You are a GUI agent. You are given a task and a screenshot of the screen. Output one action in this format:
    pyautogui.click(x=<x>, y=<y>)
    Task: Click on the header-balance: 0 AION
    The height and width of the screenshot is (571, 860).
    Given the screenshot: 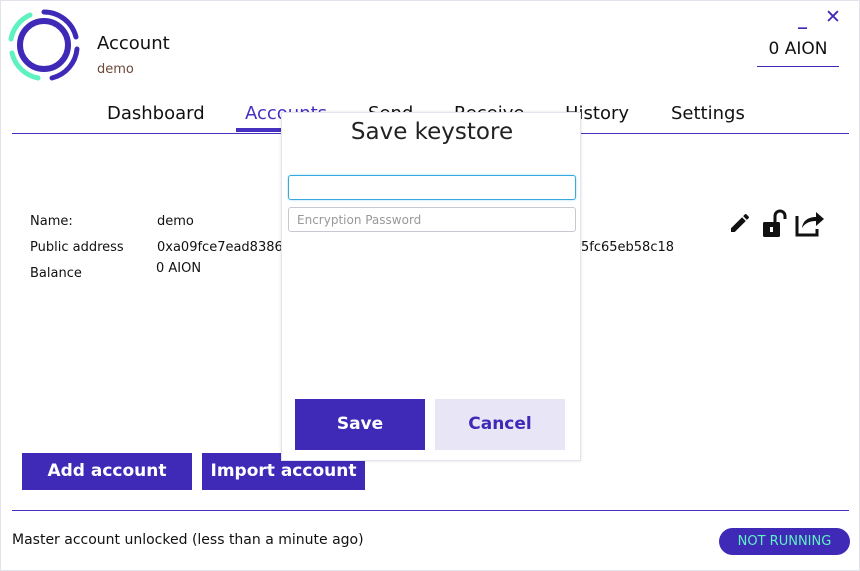 What is the action you would take?
    pyautogui.click(x=798, y=53)
    